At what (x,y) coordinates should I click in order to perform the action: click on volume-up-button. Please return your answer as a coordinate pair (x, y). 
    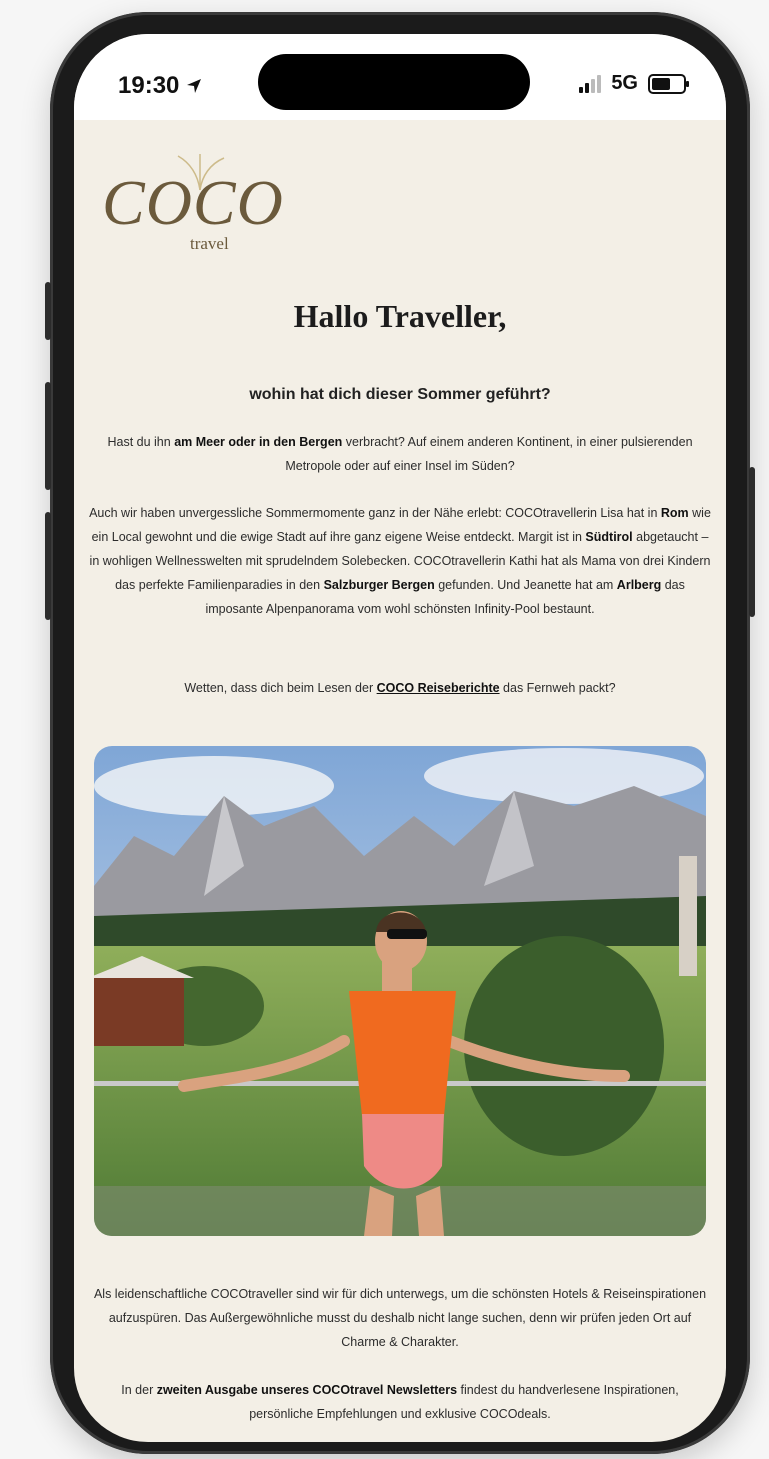
    Looking at the image, I should click on (48, 436).